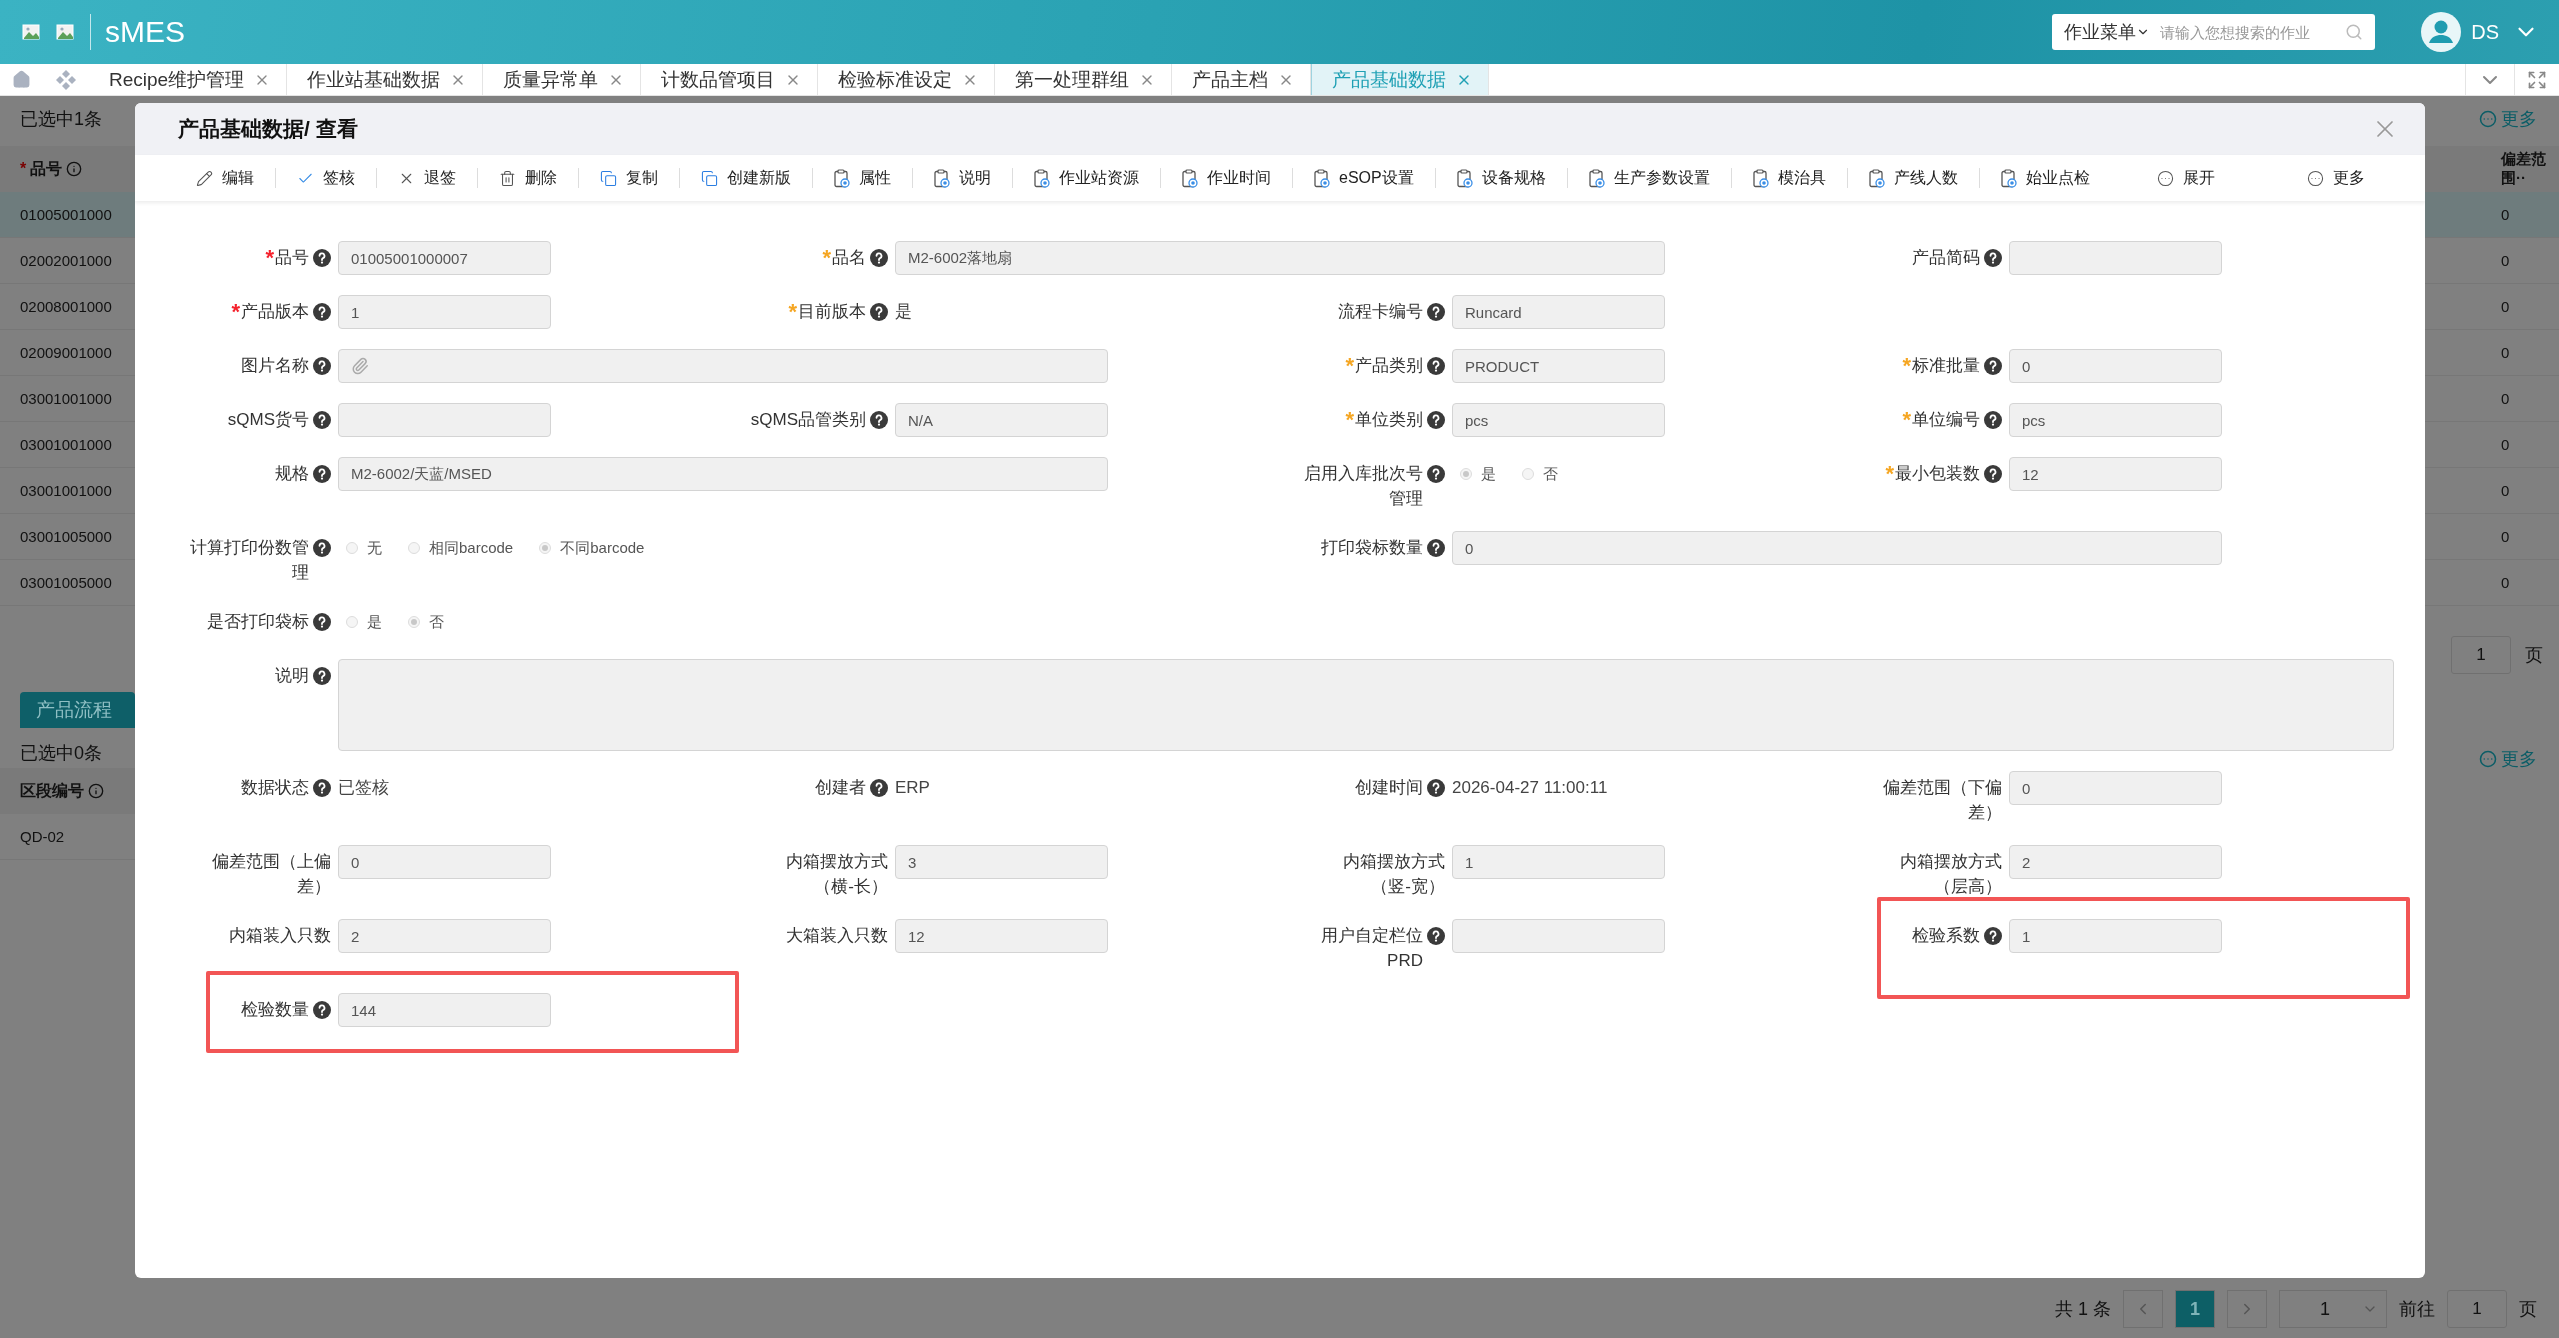 This screenshot has width=2559, height=1338. I want to click on field-label: *产品类别, so click(1384, 365).